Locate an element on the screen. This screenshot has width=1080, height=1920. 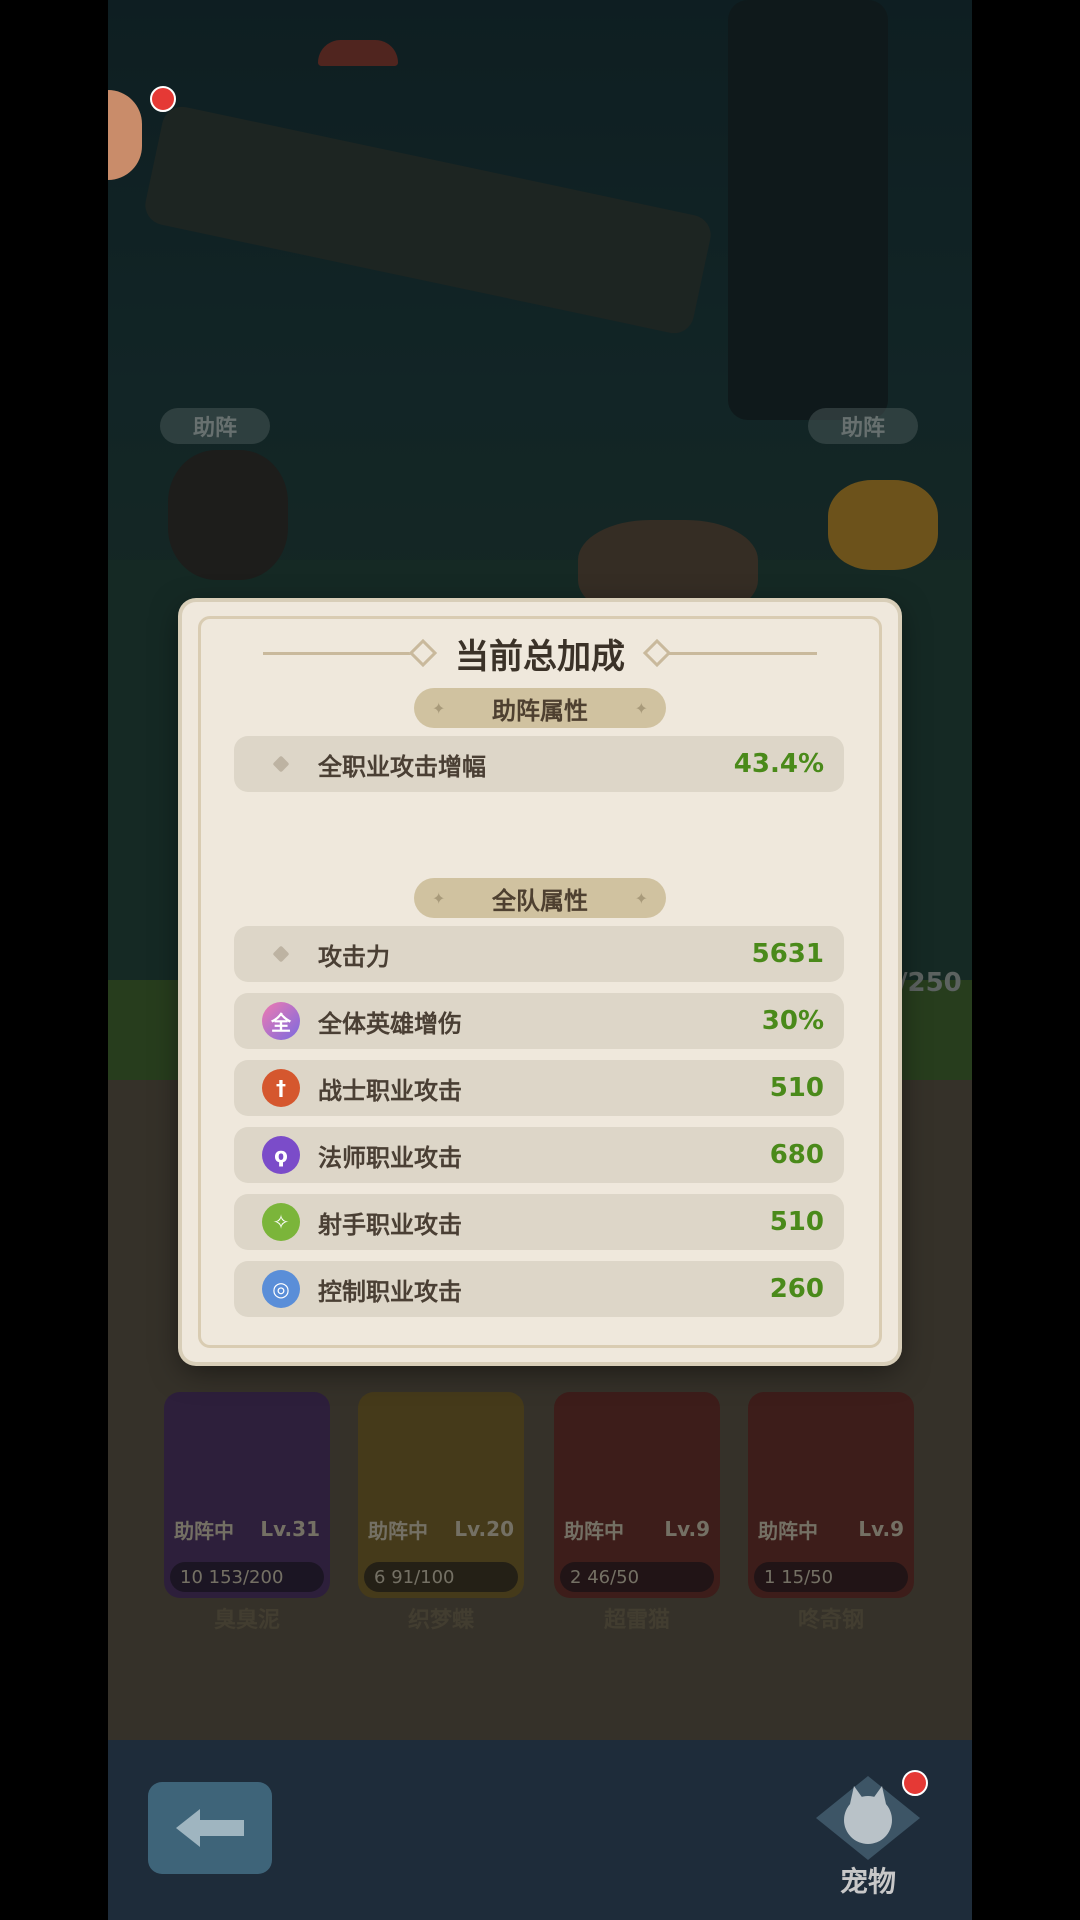
bow-icon: ✧ is located at coordinates (281, 1222).